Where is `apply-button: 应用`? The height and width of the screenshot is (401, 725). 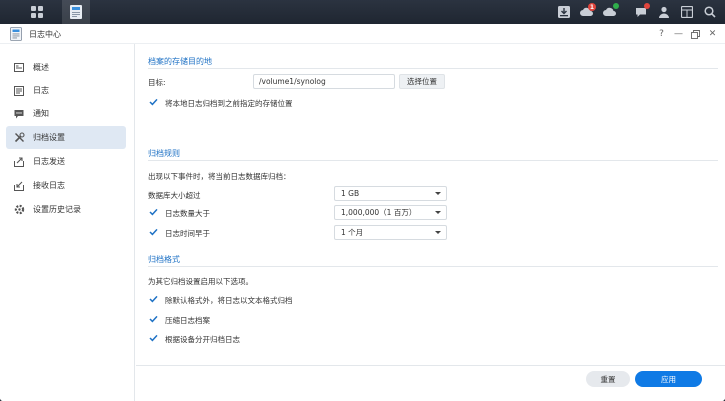 apply-button: 应用 is located at coordinates (668, 379).